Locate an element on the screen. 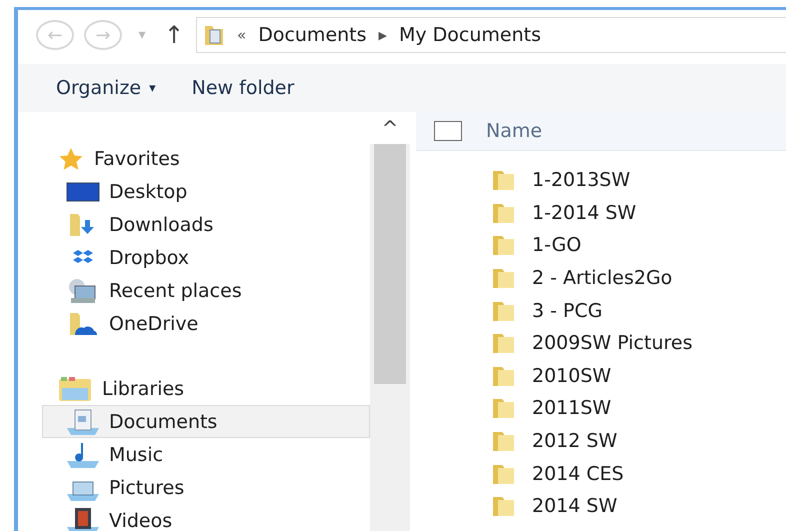 The height and width of the screenshot is (531, 786). folder-row: 2009SW Pictures is located at coordinates (601, 343).